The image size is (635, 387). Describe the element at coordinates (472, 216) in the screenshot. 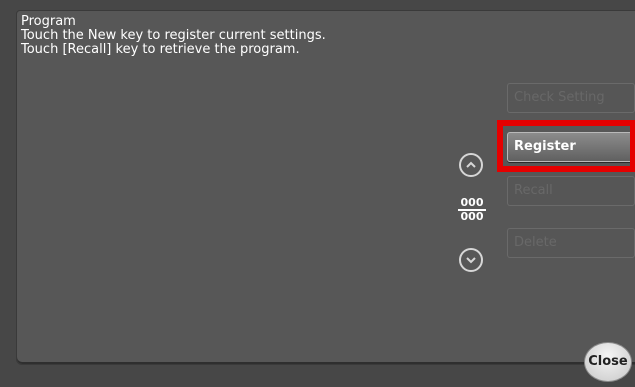

I see `counter-total: 000` at that location.